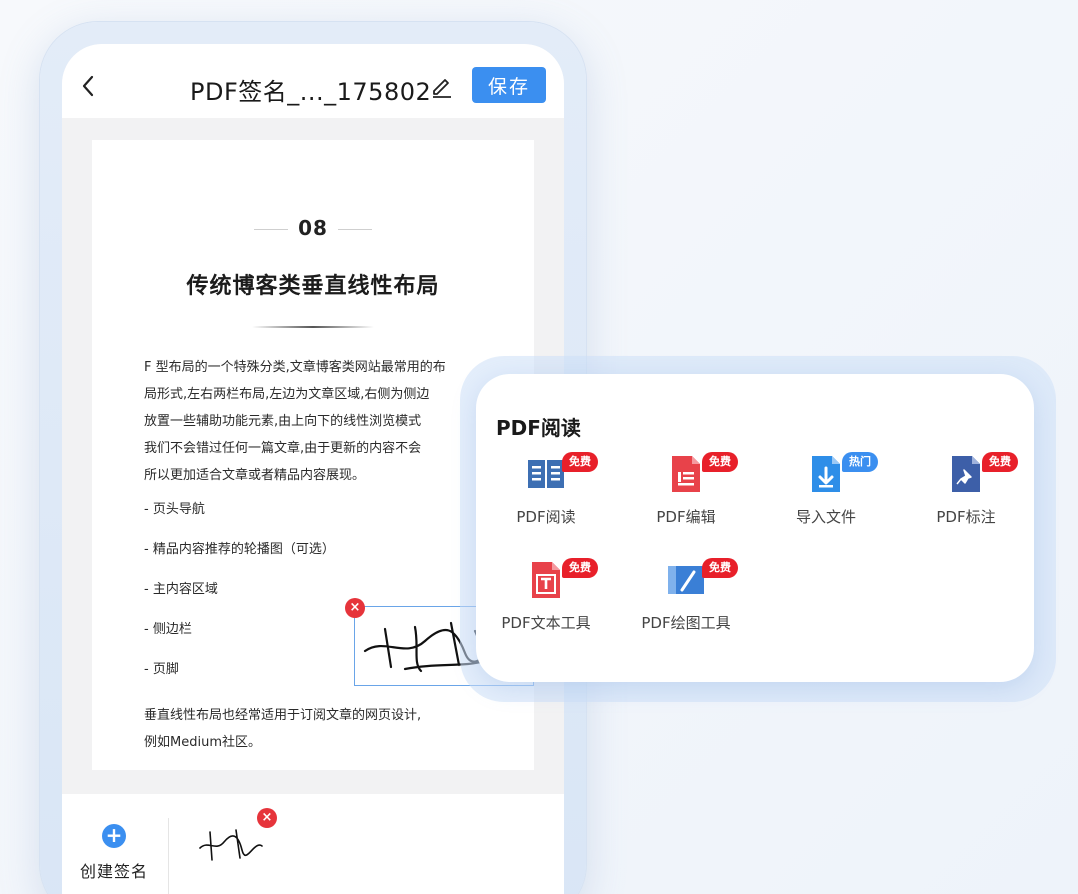  I want to click on list-item: - 页脚, so click(239, 680).